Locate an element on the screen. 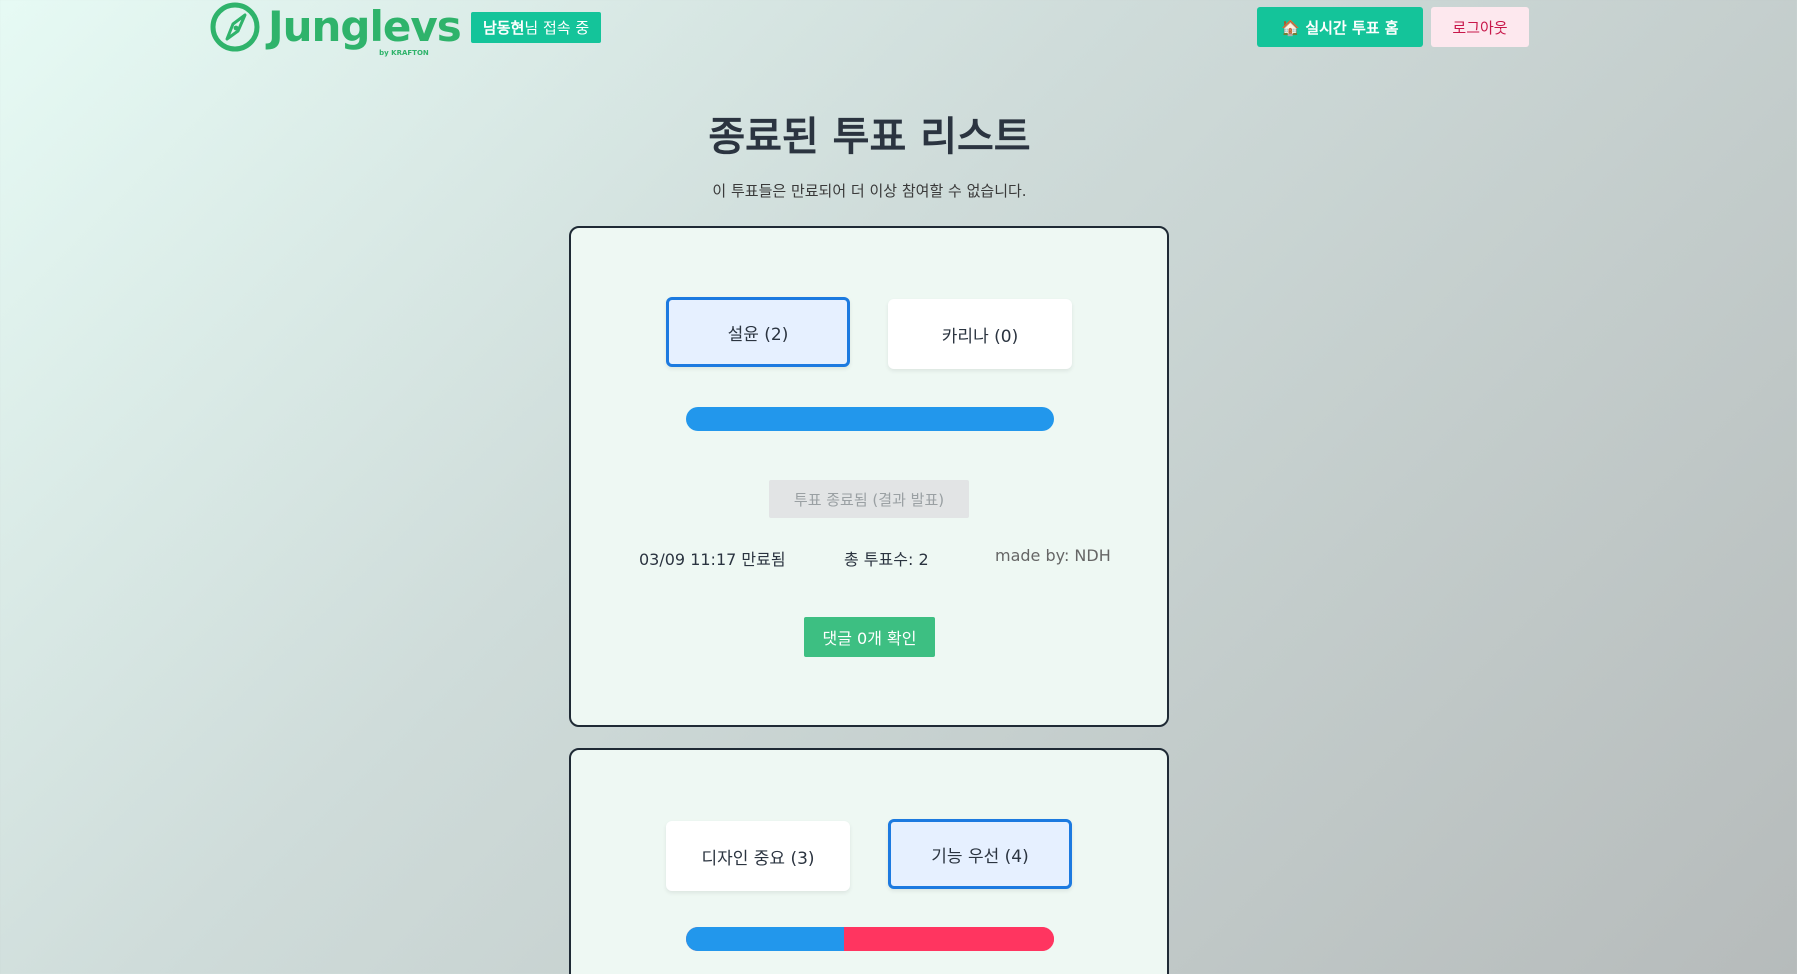  page-subtitle: 이 투표들은 만료되어 더 이상 참여할 수 없습니다. is located at coordinates (869, 191).